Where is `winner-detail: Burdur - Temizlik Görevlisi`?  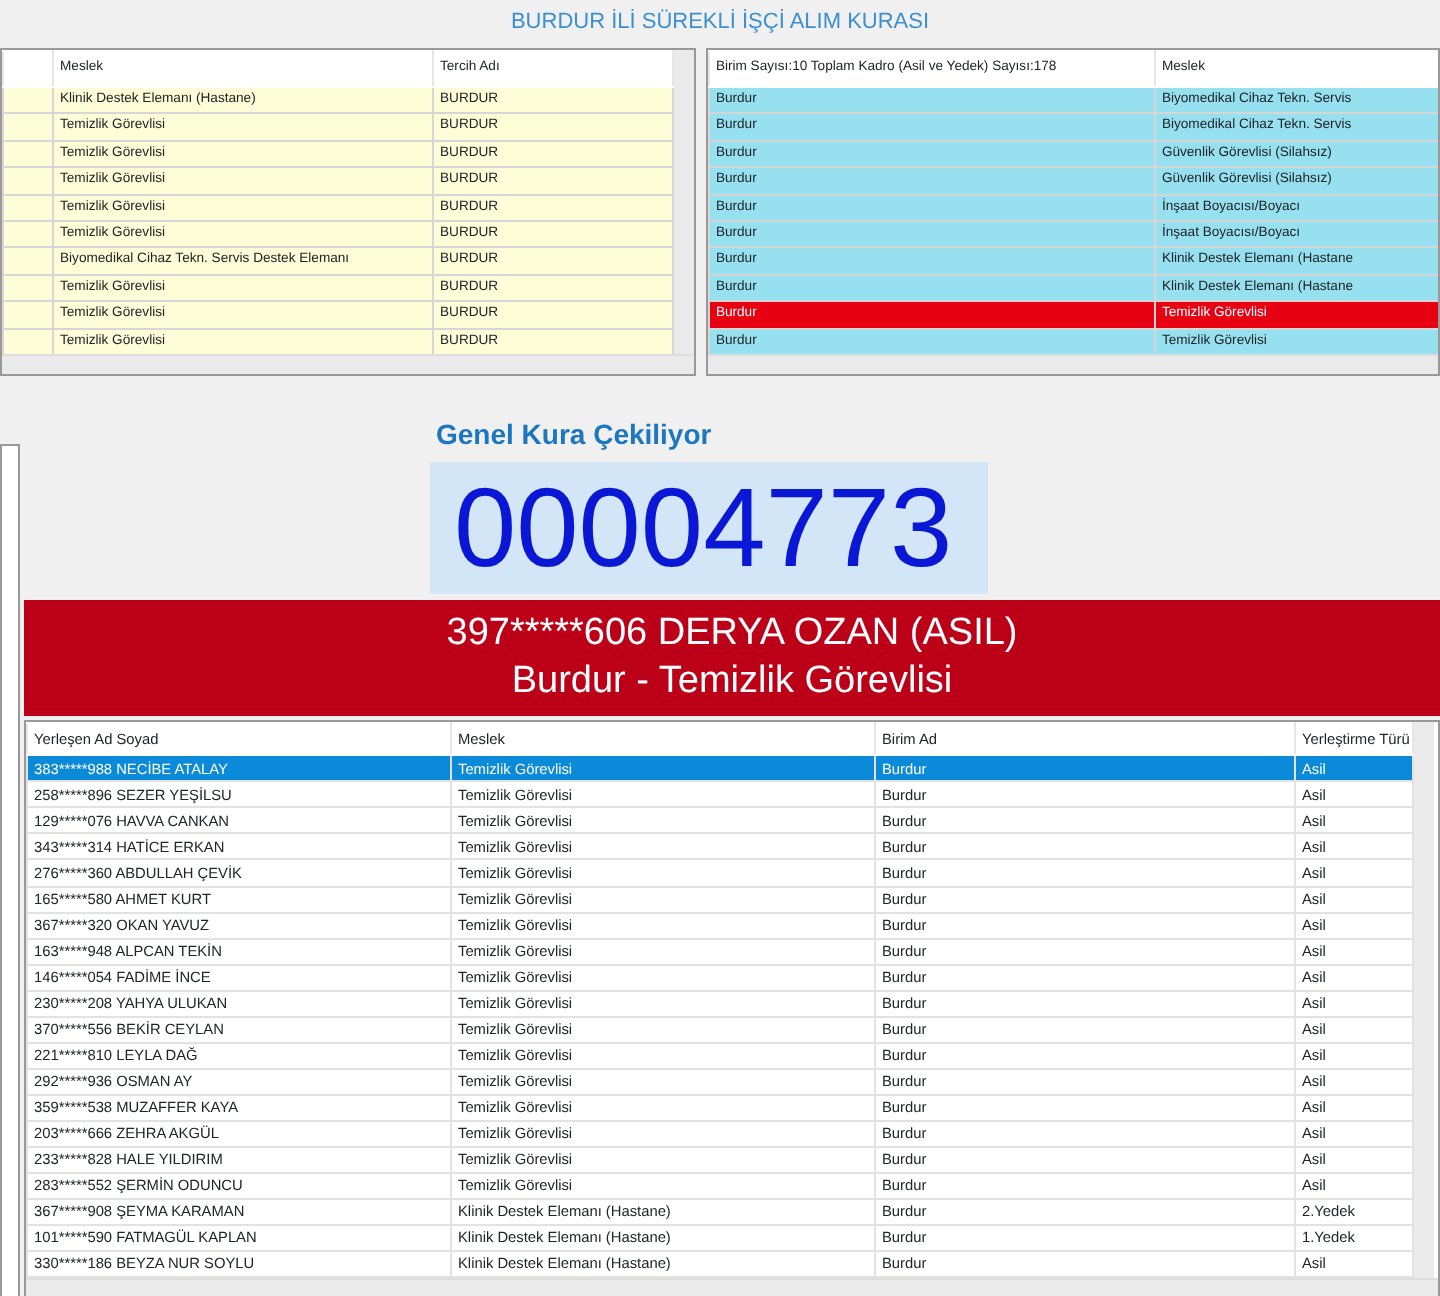 winner-detail: Burdur - Temizlik Görevlisi is located at coordinates (732, 682).